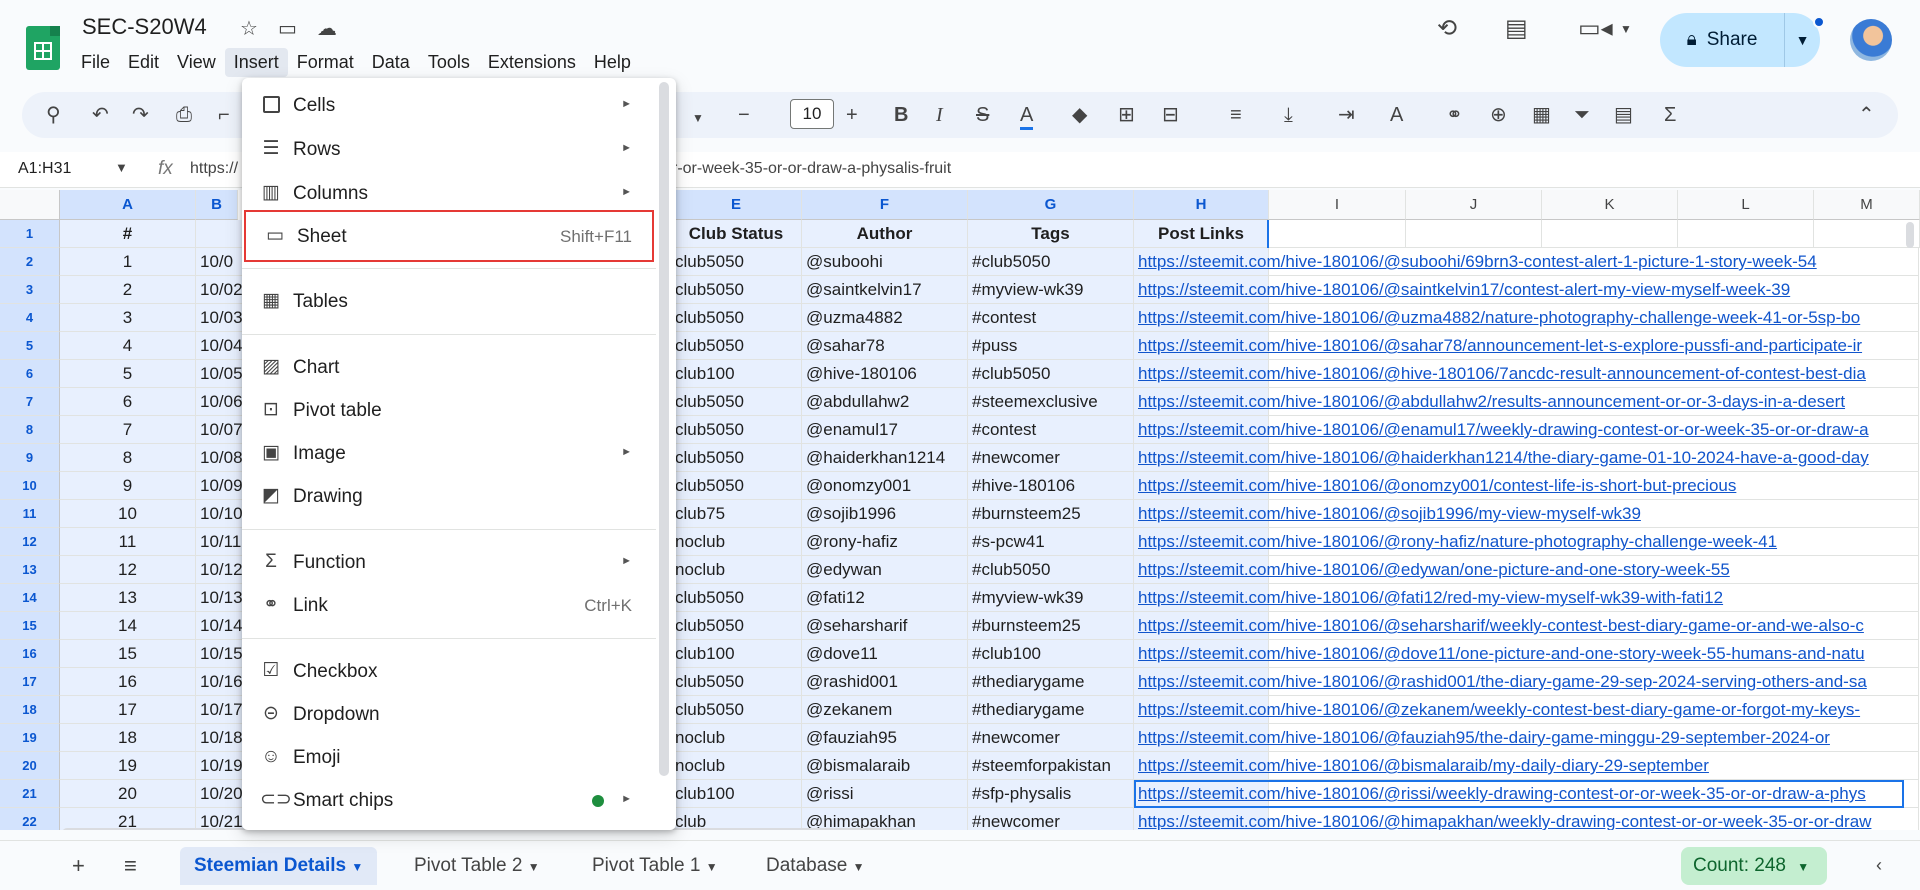  Describe the element at coordinates (698, 118) in the screenshot. I see `font-chevron-down-icon: ▼` at that location.